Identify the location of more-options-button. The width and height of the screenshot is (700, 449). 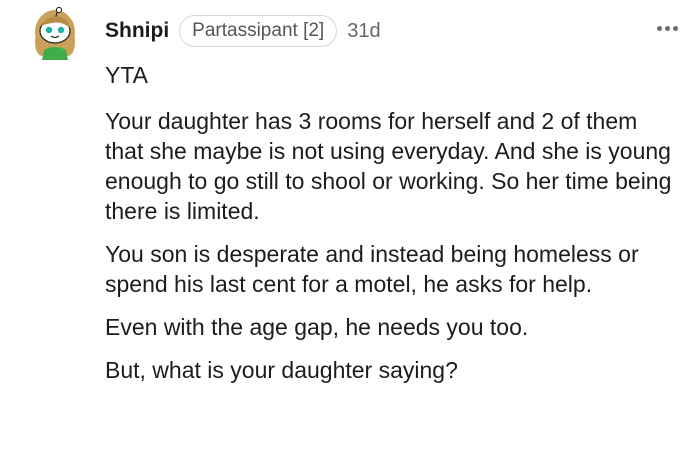
(667, 28).